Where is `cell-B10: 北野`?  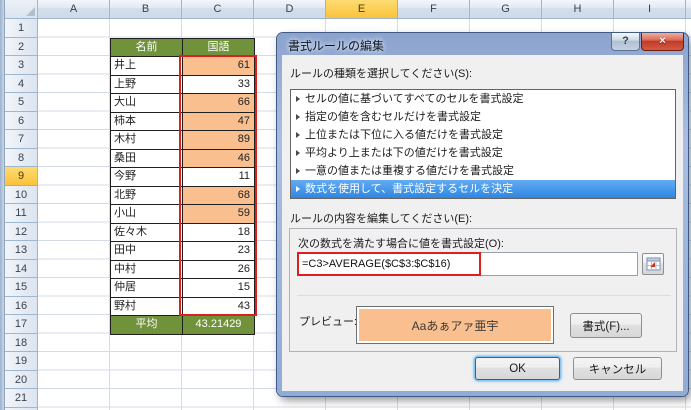 cell-B10: 北野 is located at coordinates (147, 195).